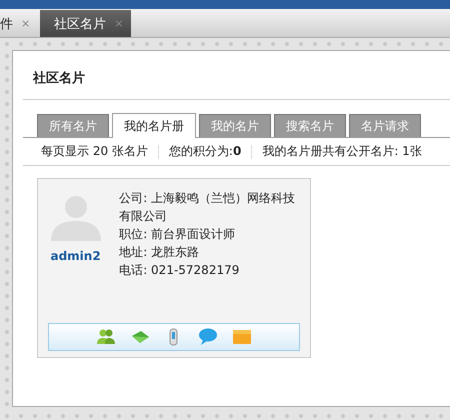  Describe the element at coordinates (179, 270) in the screenshot. I see `field-text: 电话: 021-57282179` at that location.